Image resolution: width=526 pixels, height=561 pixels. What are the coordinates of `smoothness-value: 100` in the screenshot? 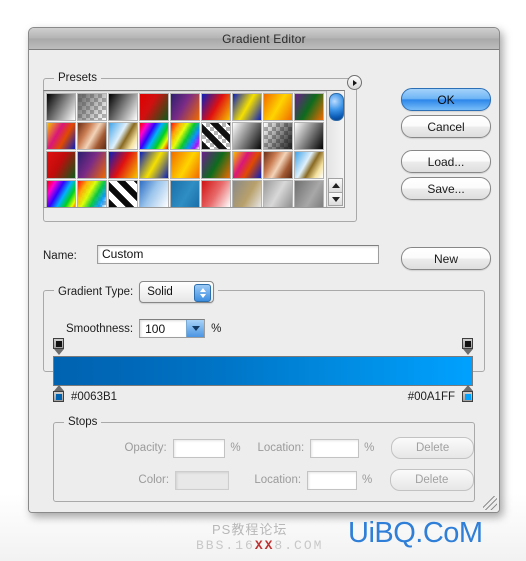 It's located at (155, 328).